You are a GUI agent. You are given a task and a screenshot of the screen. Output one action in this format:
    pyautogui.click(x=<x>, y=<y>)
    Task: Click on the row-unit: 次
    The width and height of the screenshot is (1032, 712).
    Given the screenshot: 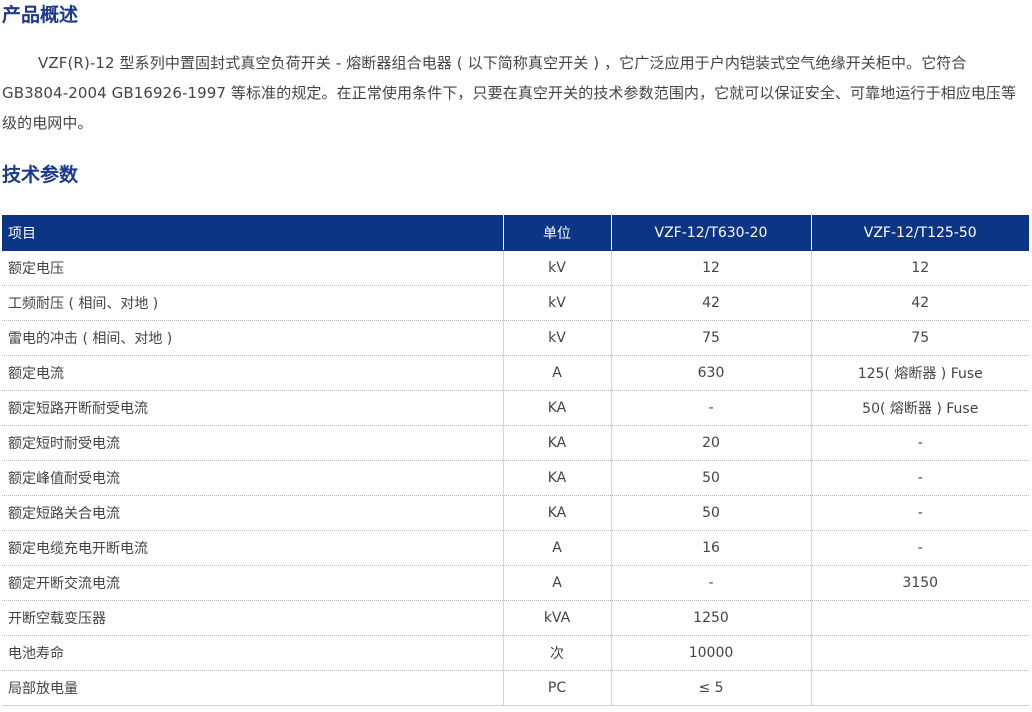 What is the action you would take?
    pyautogui.click(x=557, y=653)
    